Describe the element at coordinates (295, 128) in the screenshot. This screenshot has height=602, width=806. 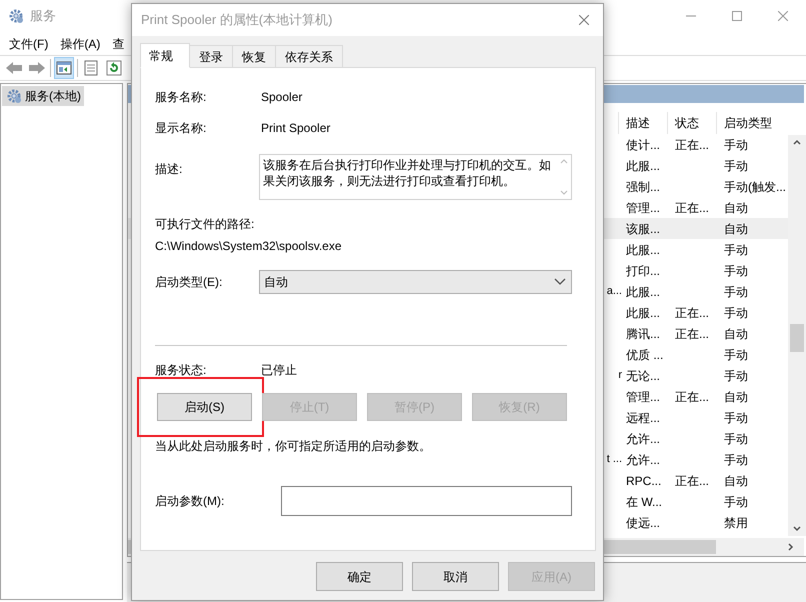
I see `field-value: Print Spooler` at that location.